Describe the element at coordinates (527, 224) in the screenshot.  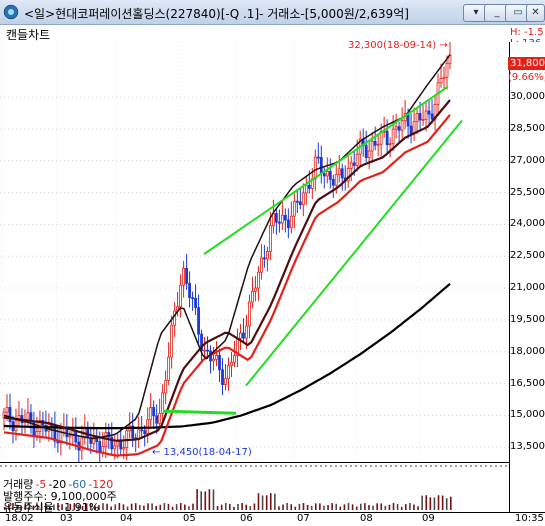
I see `y-tick-label: 24,000` at that location.